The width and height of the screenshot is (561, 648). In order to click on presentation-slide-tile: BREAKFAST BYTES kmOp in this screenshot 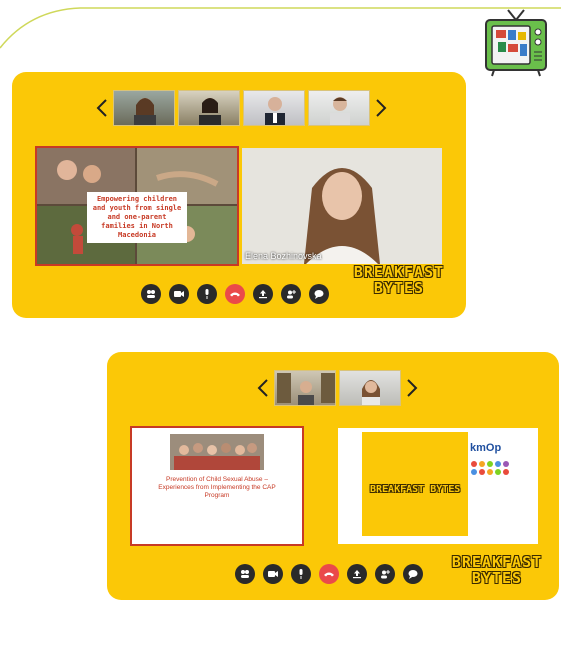, I will do `click(438, 486)`.